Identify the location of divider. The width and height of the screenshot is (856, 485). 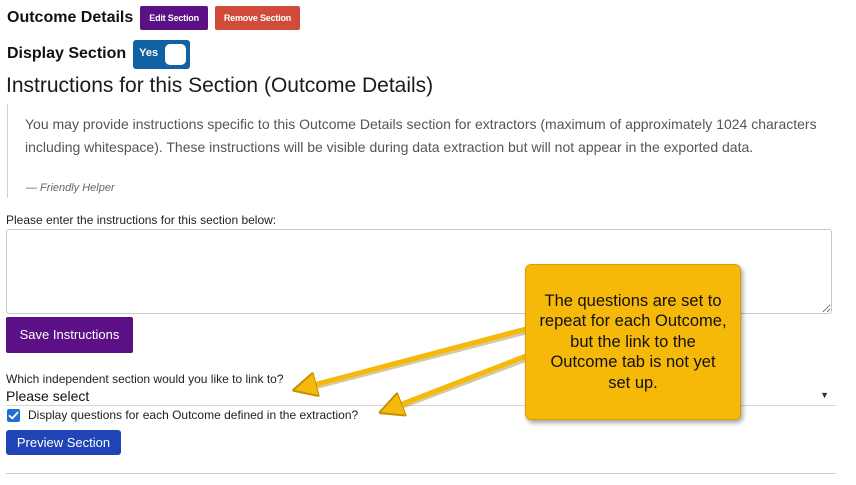
(421, 473).